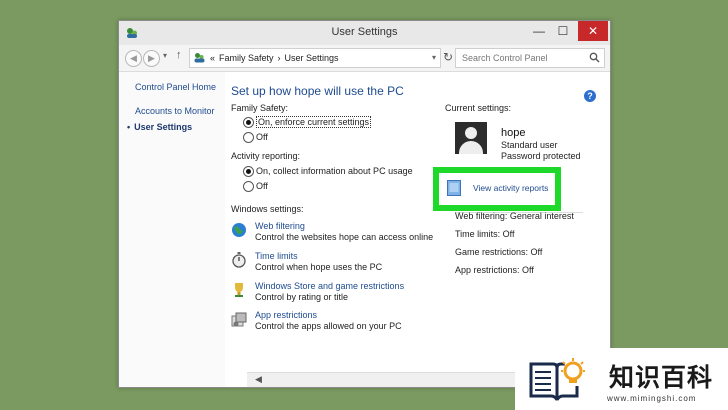 The height and width of the screenshot is (410, 728). Describe the element at coordinates (286, 315) in the screenshot. I see `app-restrictions-link: App restrictions` at that location.